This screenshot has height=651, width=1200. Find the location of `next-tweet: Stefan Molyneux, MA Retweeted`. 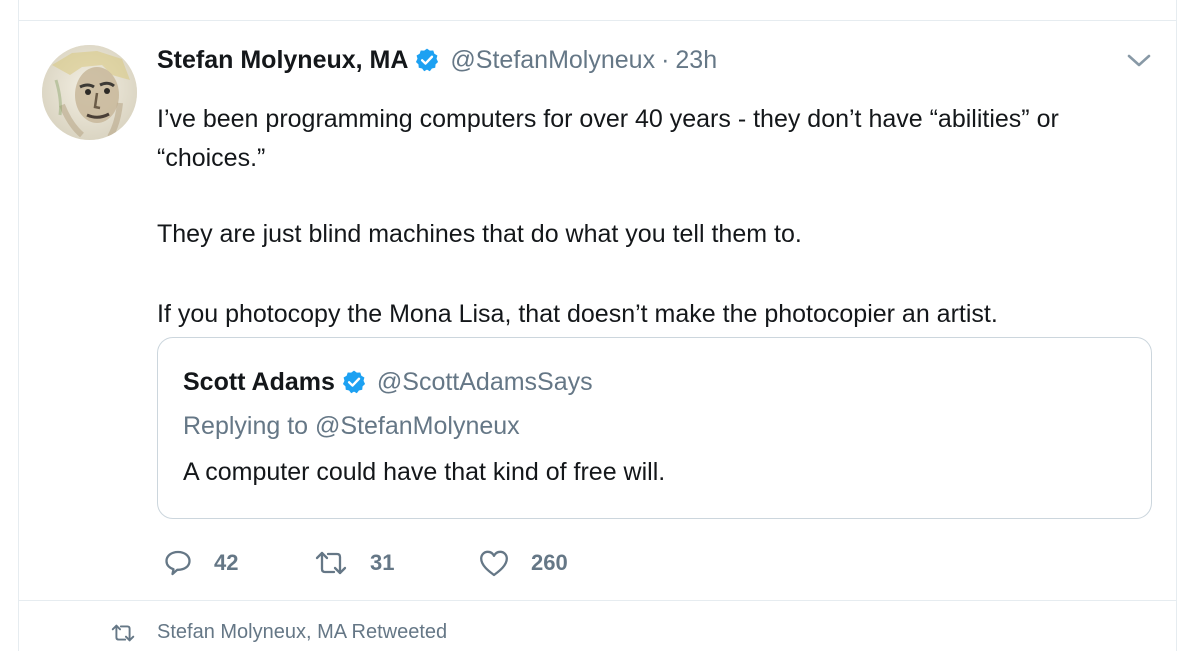

next-tweet: Stefan Molyneux, MA Retweeted is located at coordinates (597, 625).